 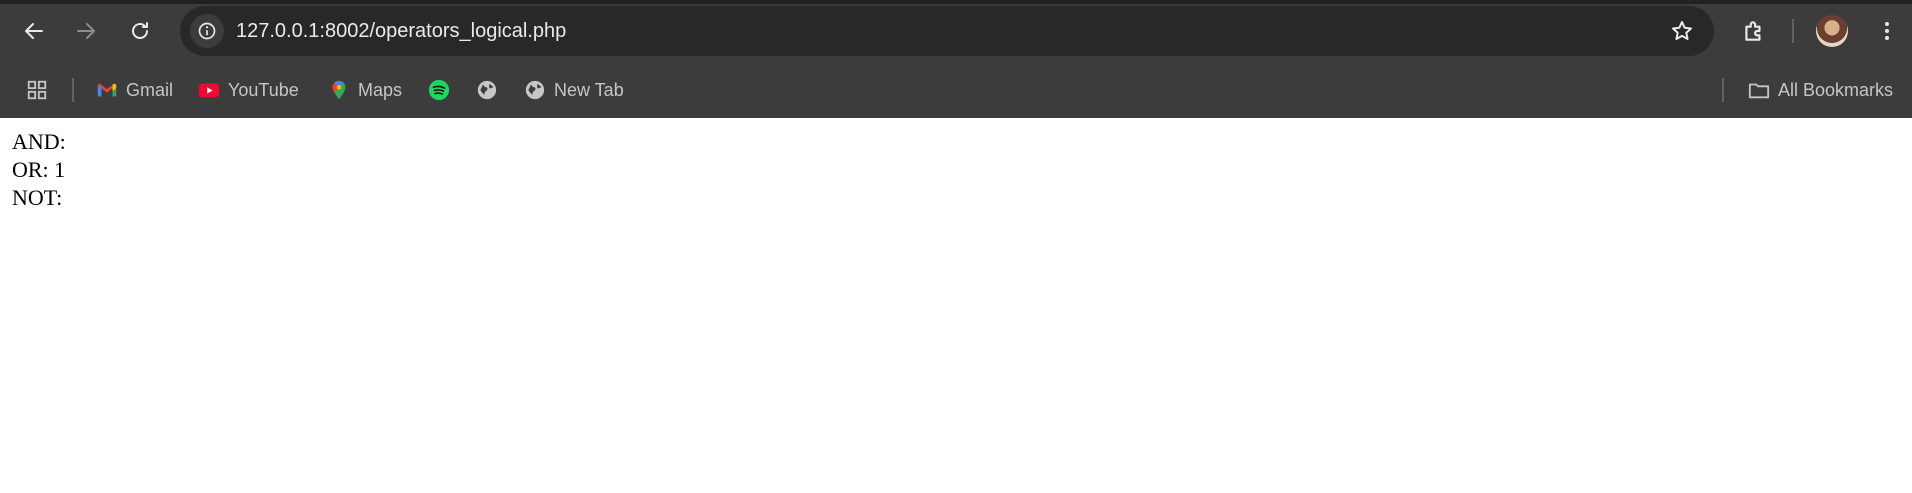 What do you see at coordinates (589, 89) in the screenshot?
I see `bookmark-label: New Tab` at bounding box center [589, 89].